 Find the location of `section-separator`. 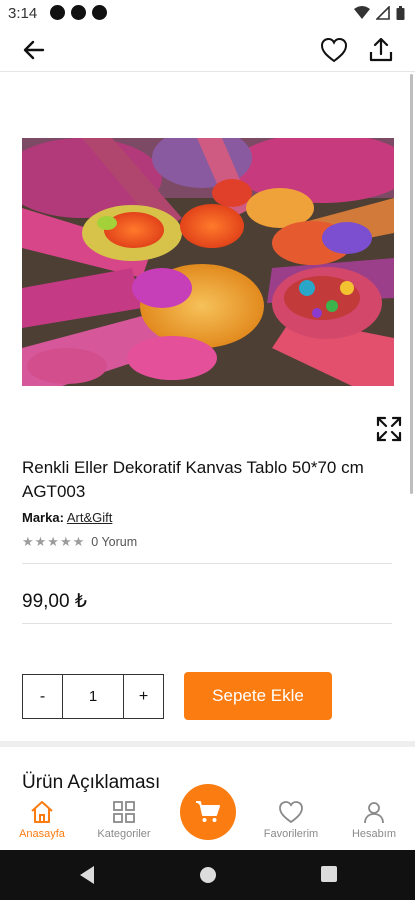

section-separator is located at coordinates (207, 744).